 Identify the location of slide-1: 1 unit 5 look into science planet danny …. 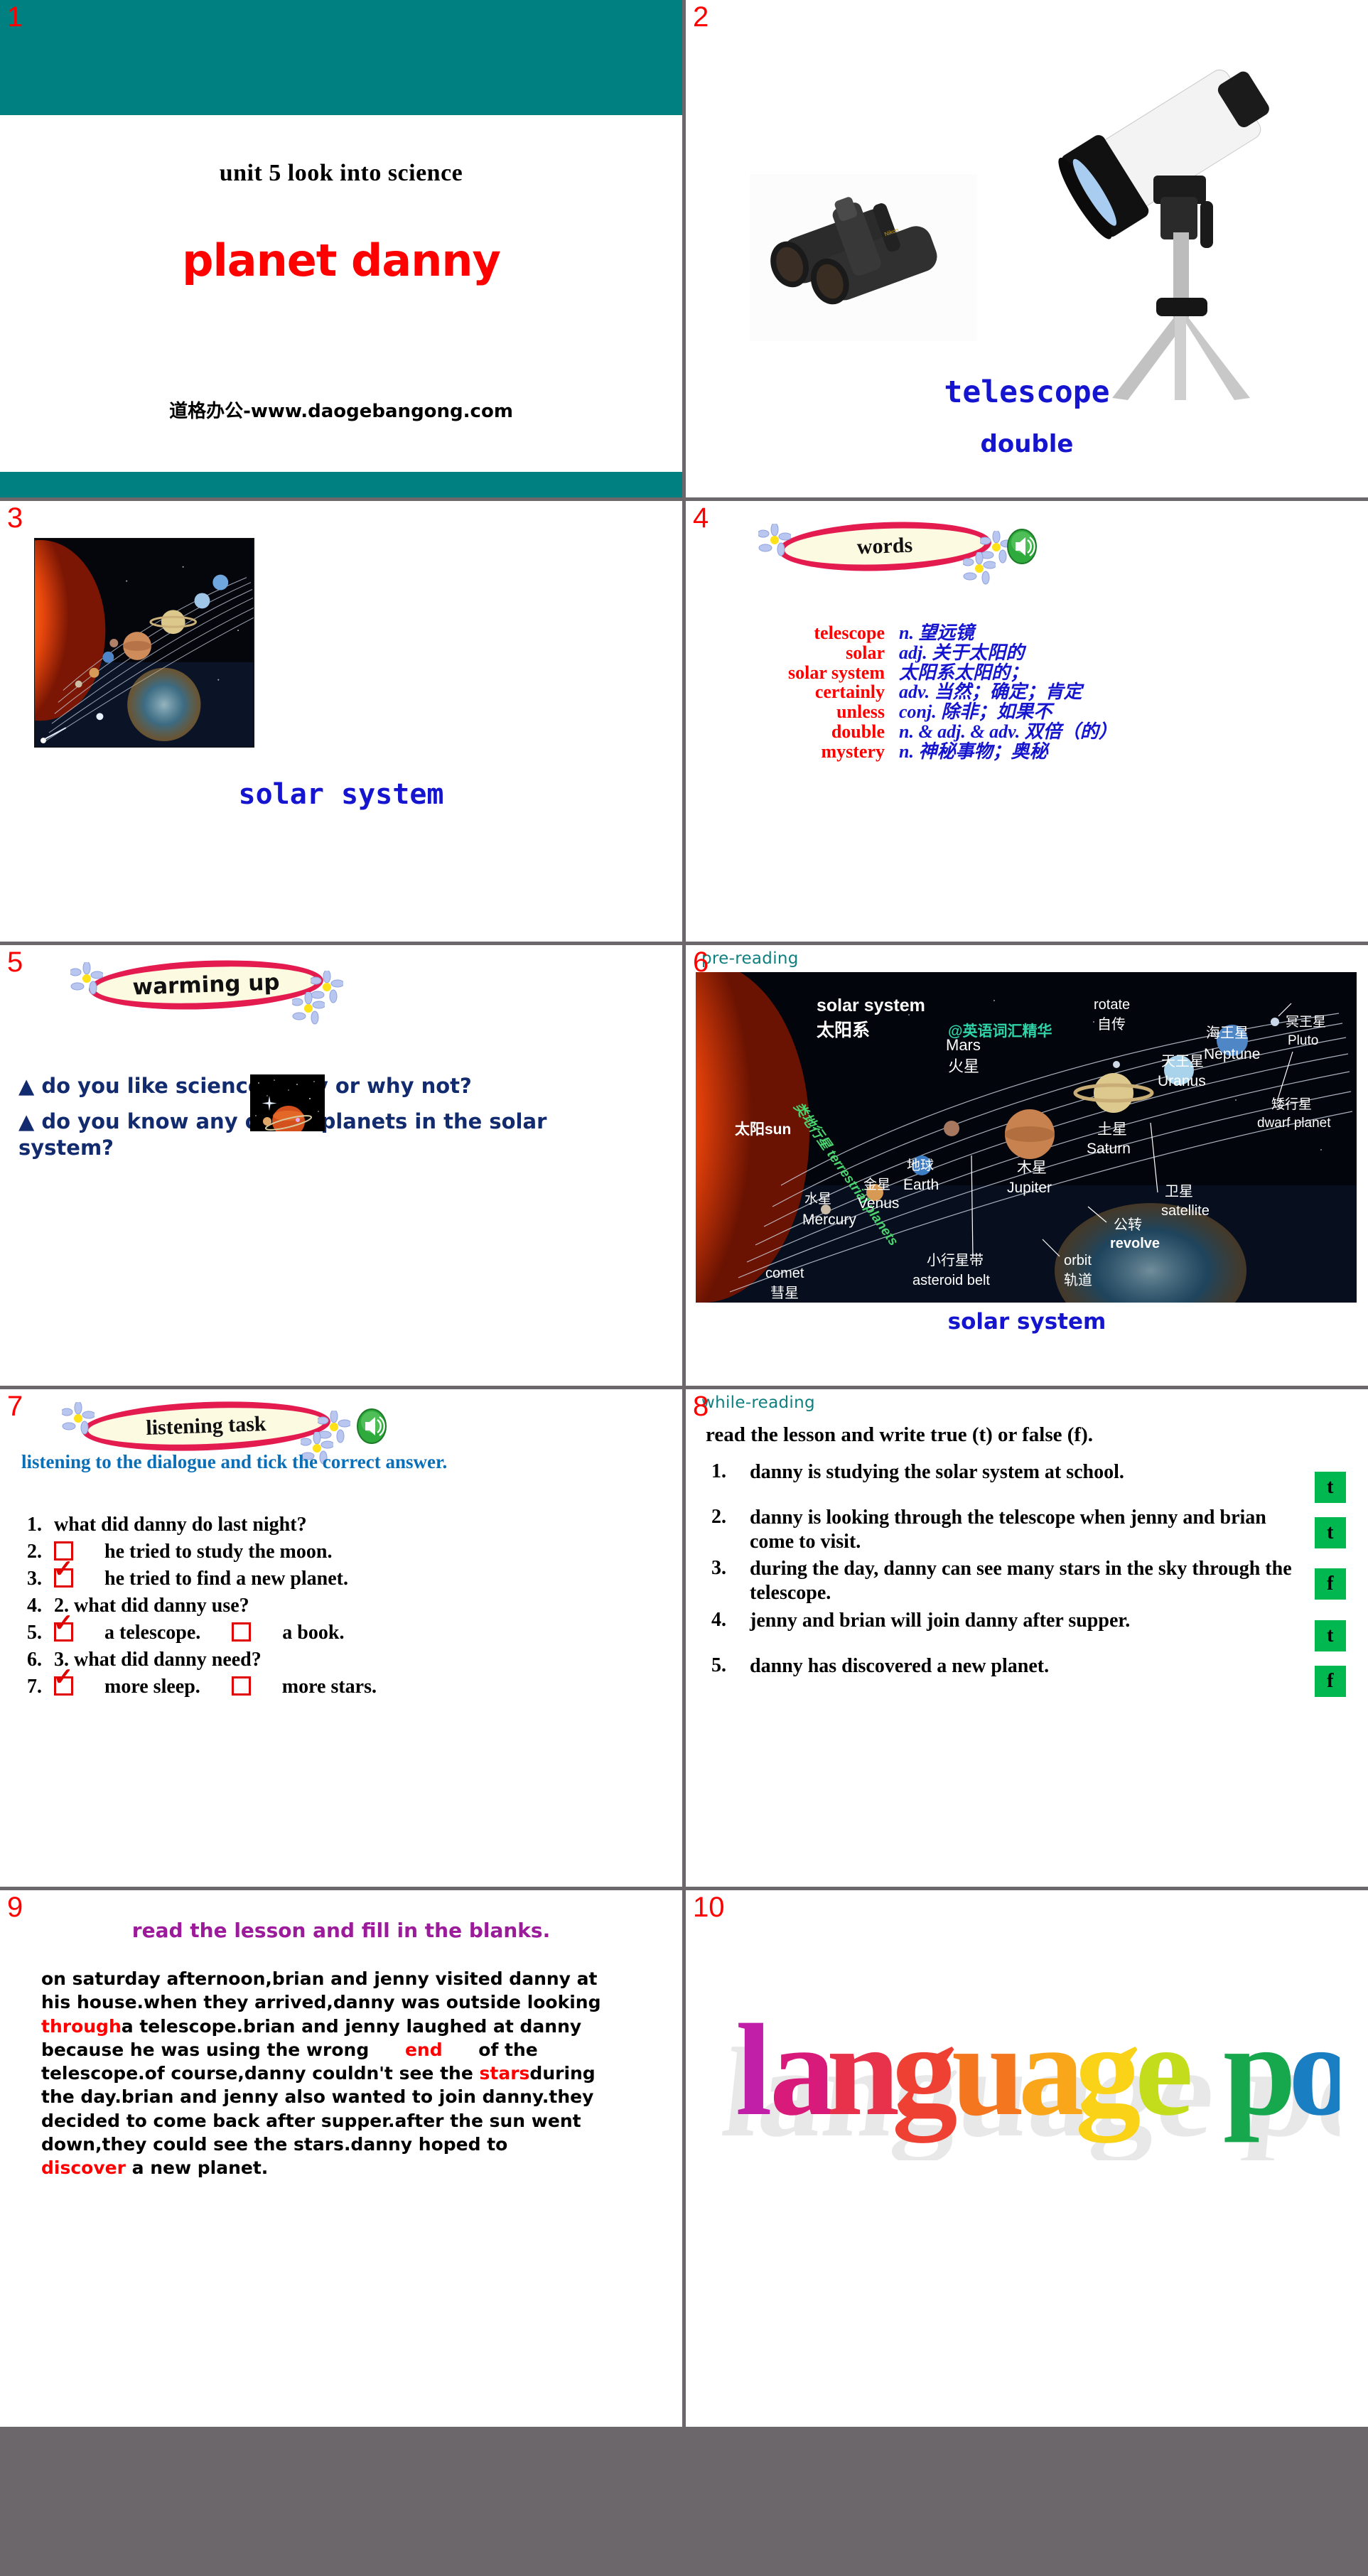
(341, 248).